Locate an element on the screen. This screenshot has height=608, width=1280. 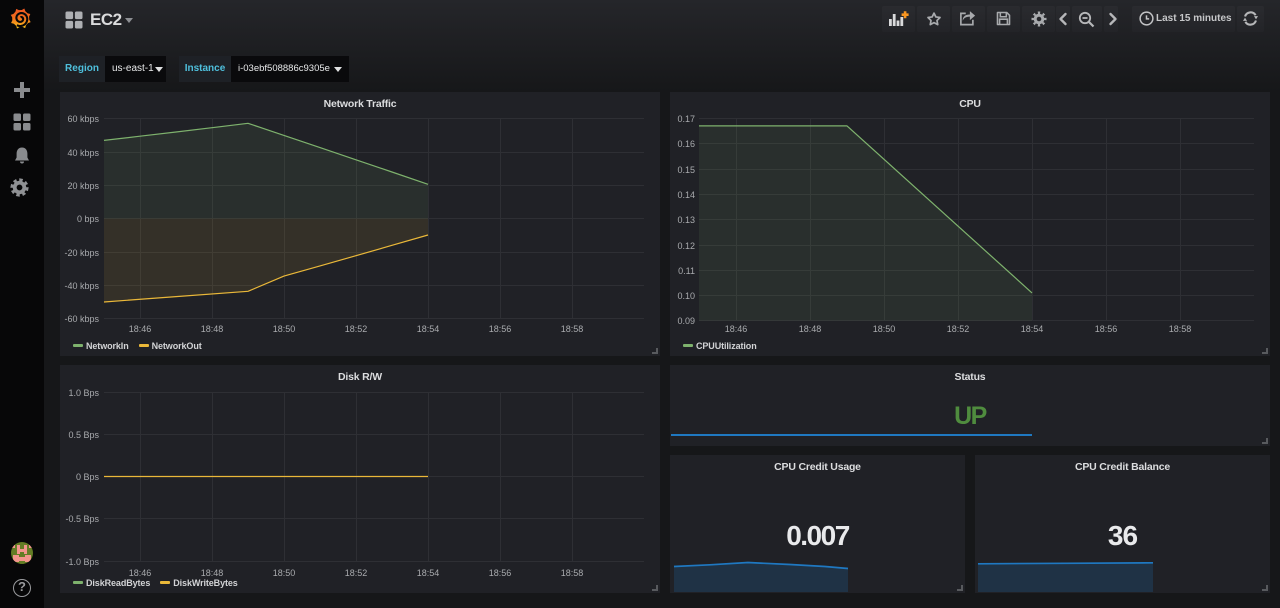
svg-text: 0.16 is located at coordinates (686, 144).